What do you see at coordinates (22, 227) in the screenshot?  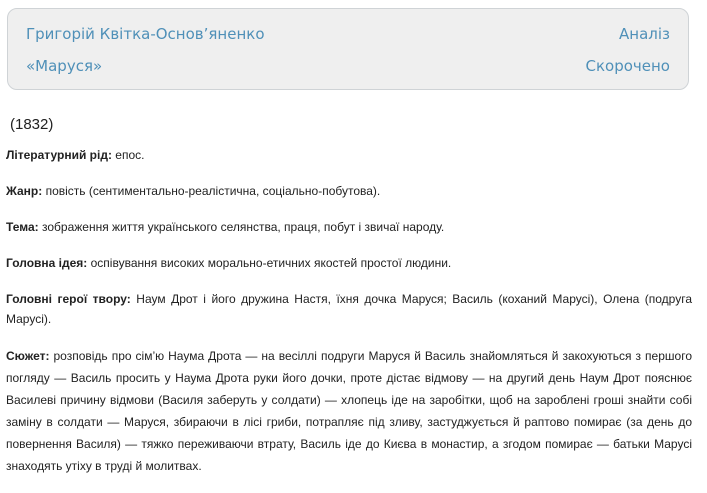 I see `theme-label: Тема:` at bounding box center [22, 227].